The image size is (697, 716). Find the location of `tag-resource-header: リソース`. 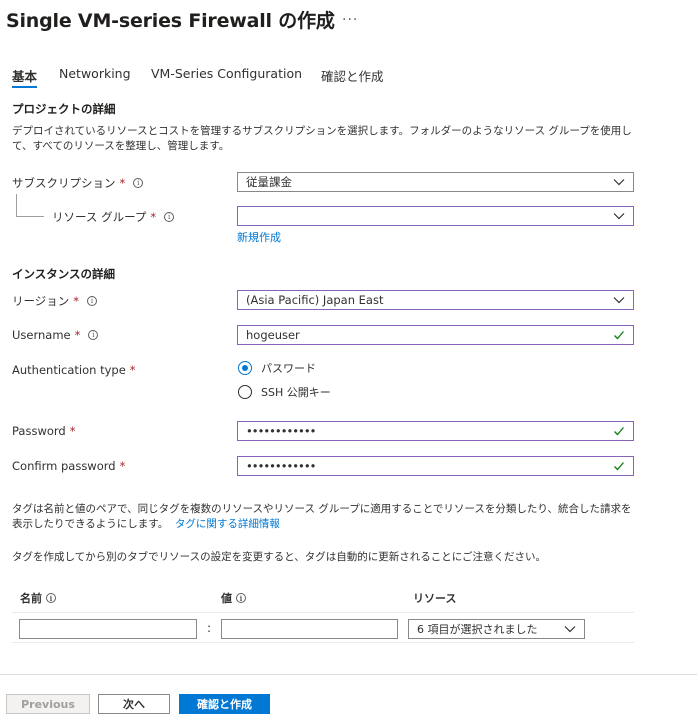

tag-resource-header: リソース is located at coordinates (435, 598).